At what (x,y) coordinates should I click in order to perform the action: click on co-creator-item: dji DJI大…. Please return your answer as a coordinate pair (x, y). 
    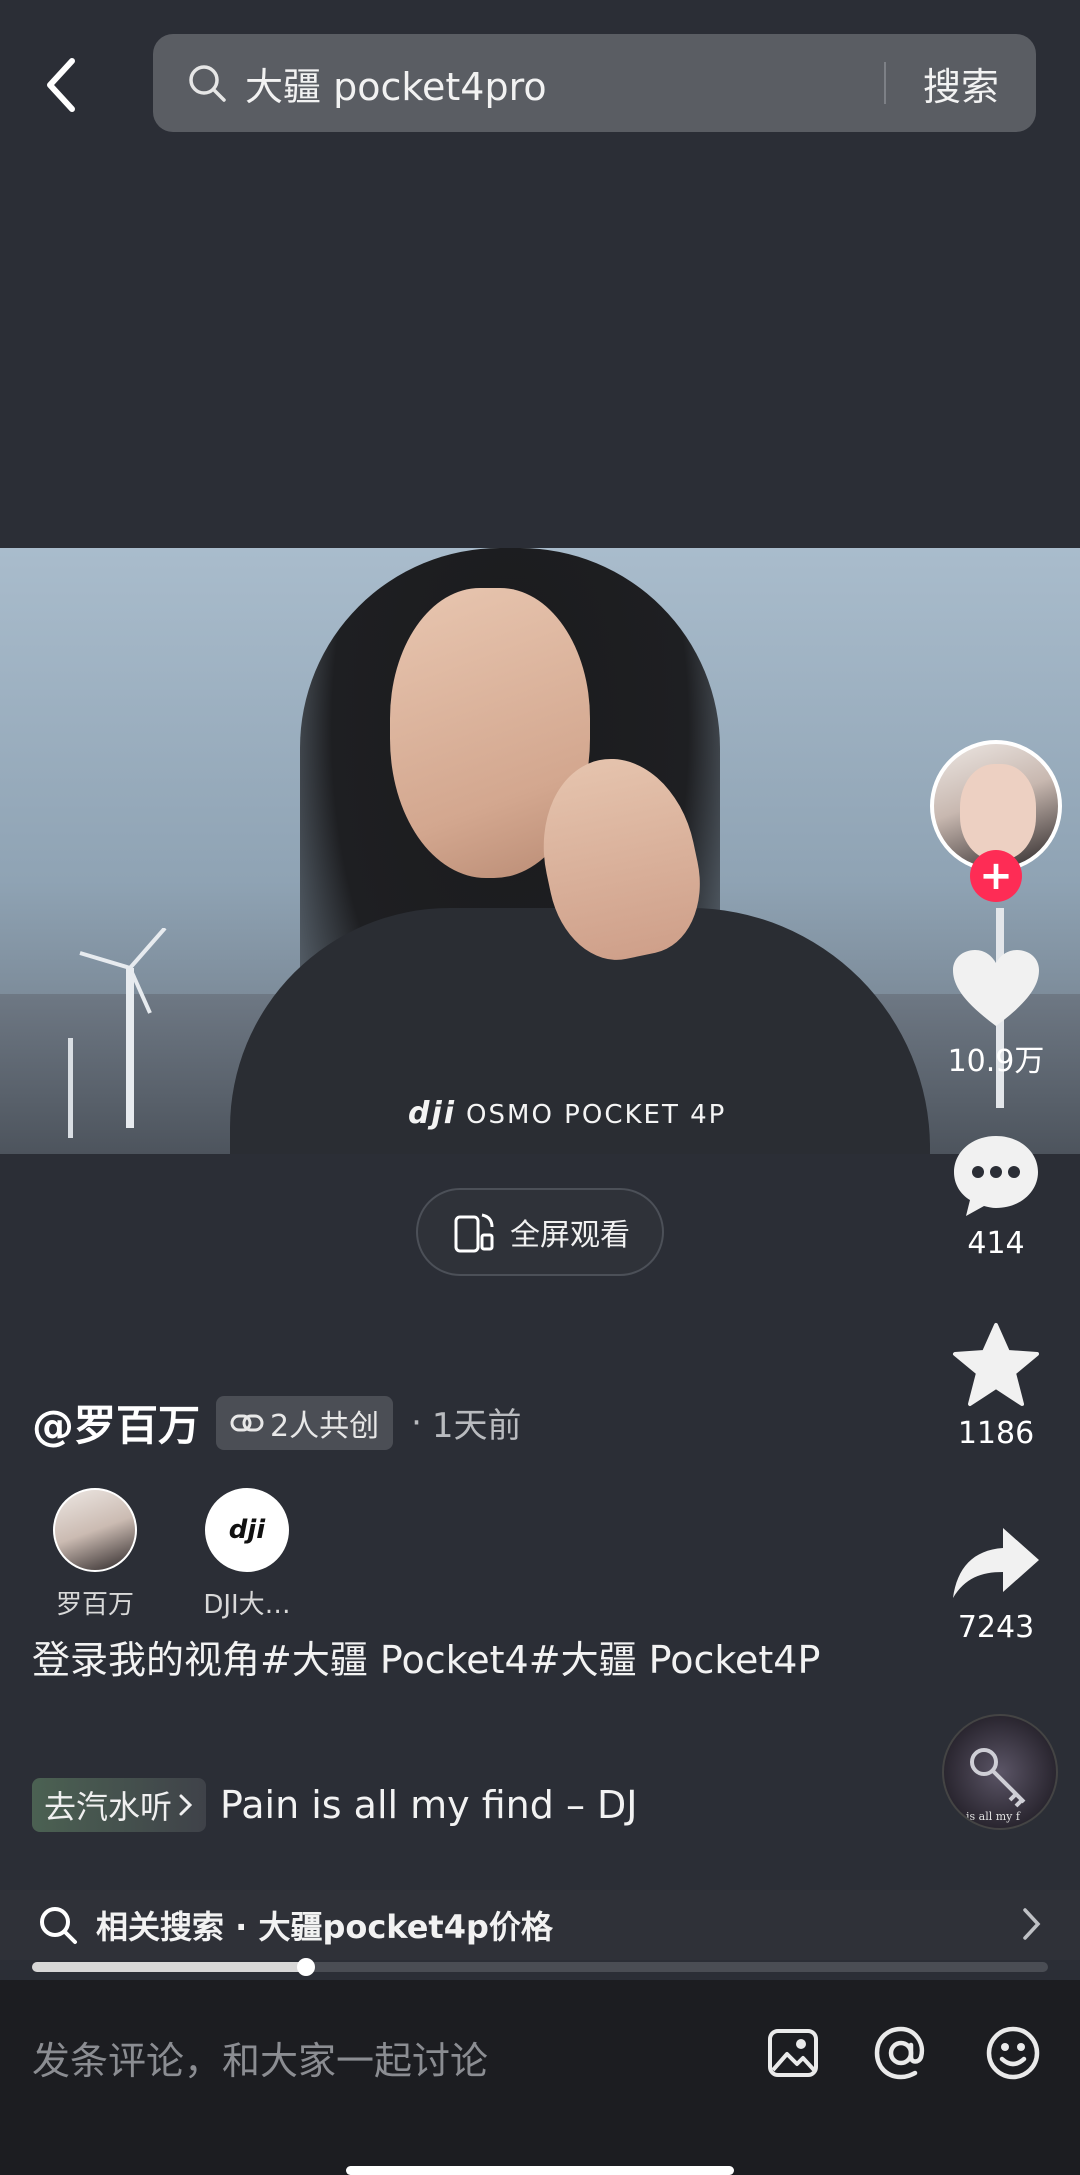
    Looking at the image, I should click on (247, 1554).